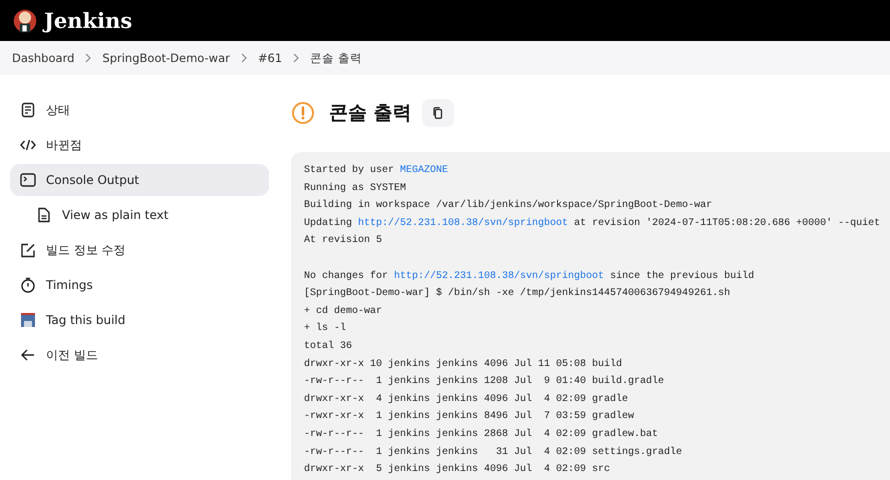  What do you see at coordinates (482, 435) in the screenshot?
I see `console-line: -rw-r--r-- 1 jenkins jenkins 2868 Jul 4 02:09 gradlew.bat` at bounding box center [482, 435].